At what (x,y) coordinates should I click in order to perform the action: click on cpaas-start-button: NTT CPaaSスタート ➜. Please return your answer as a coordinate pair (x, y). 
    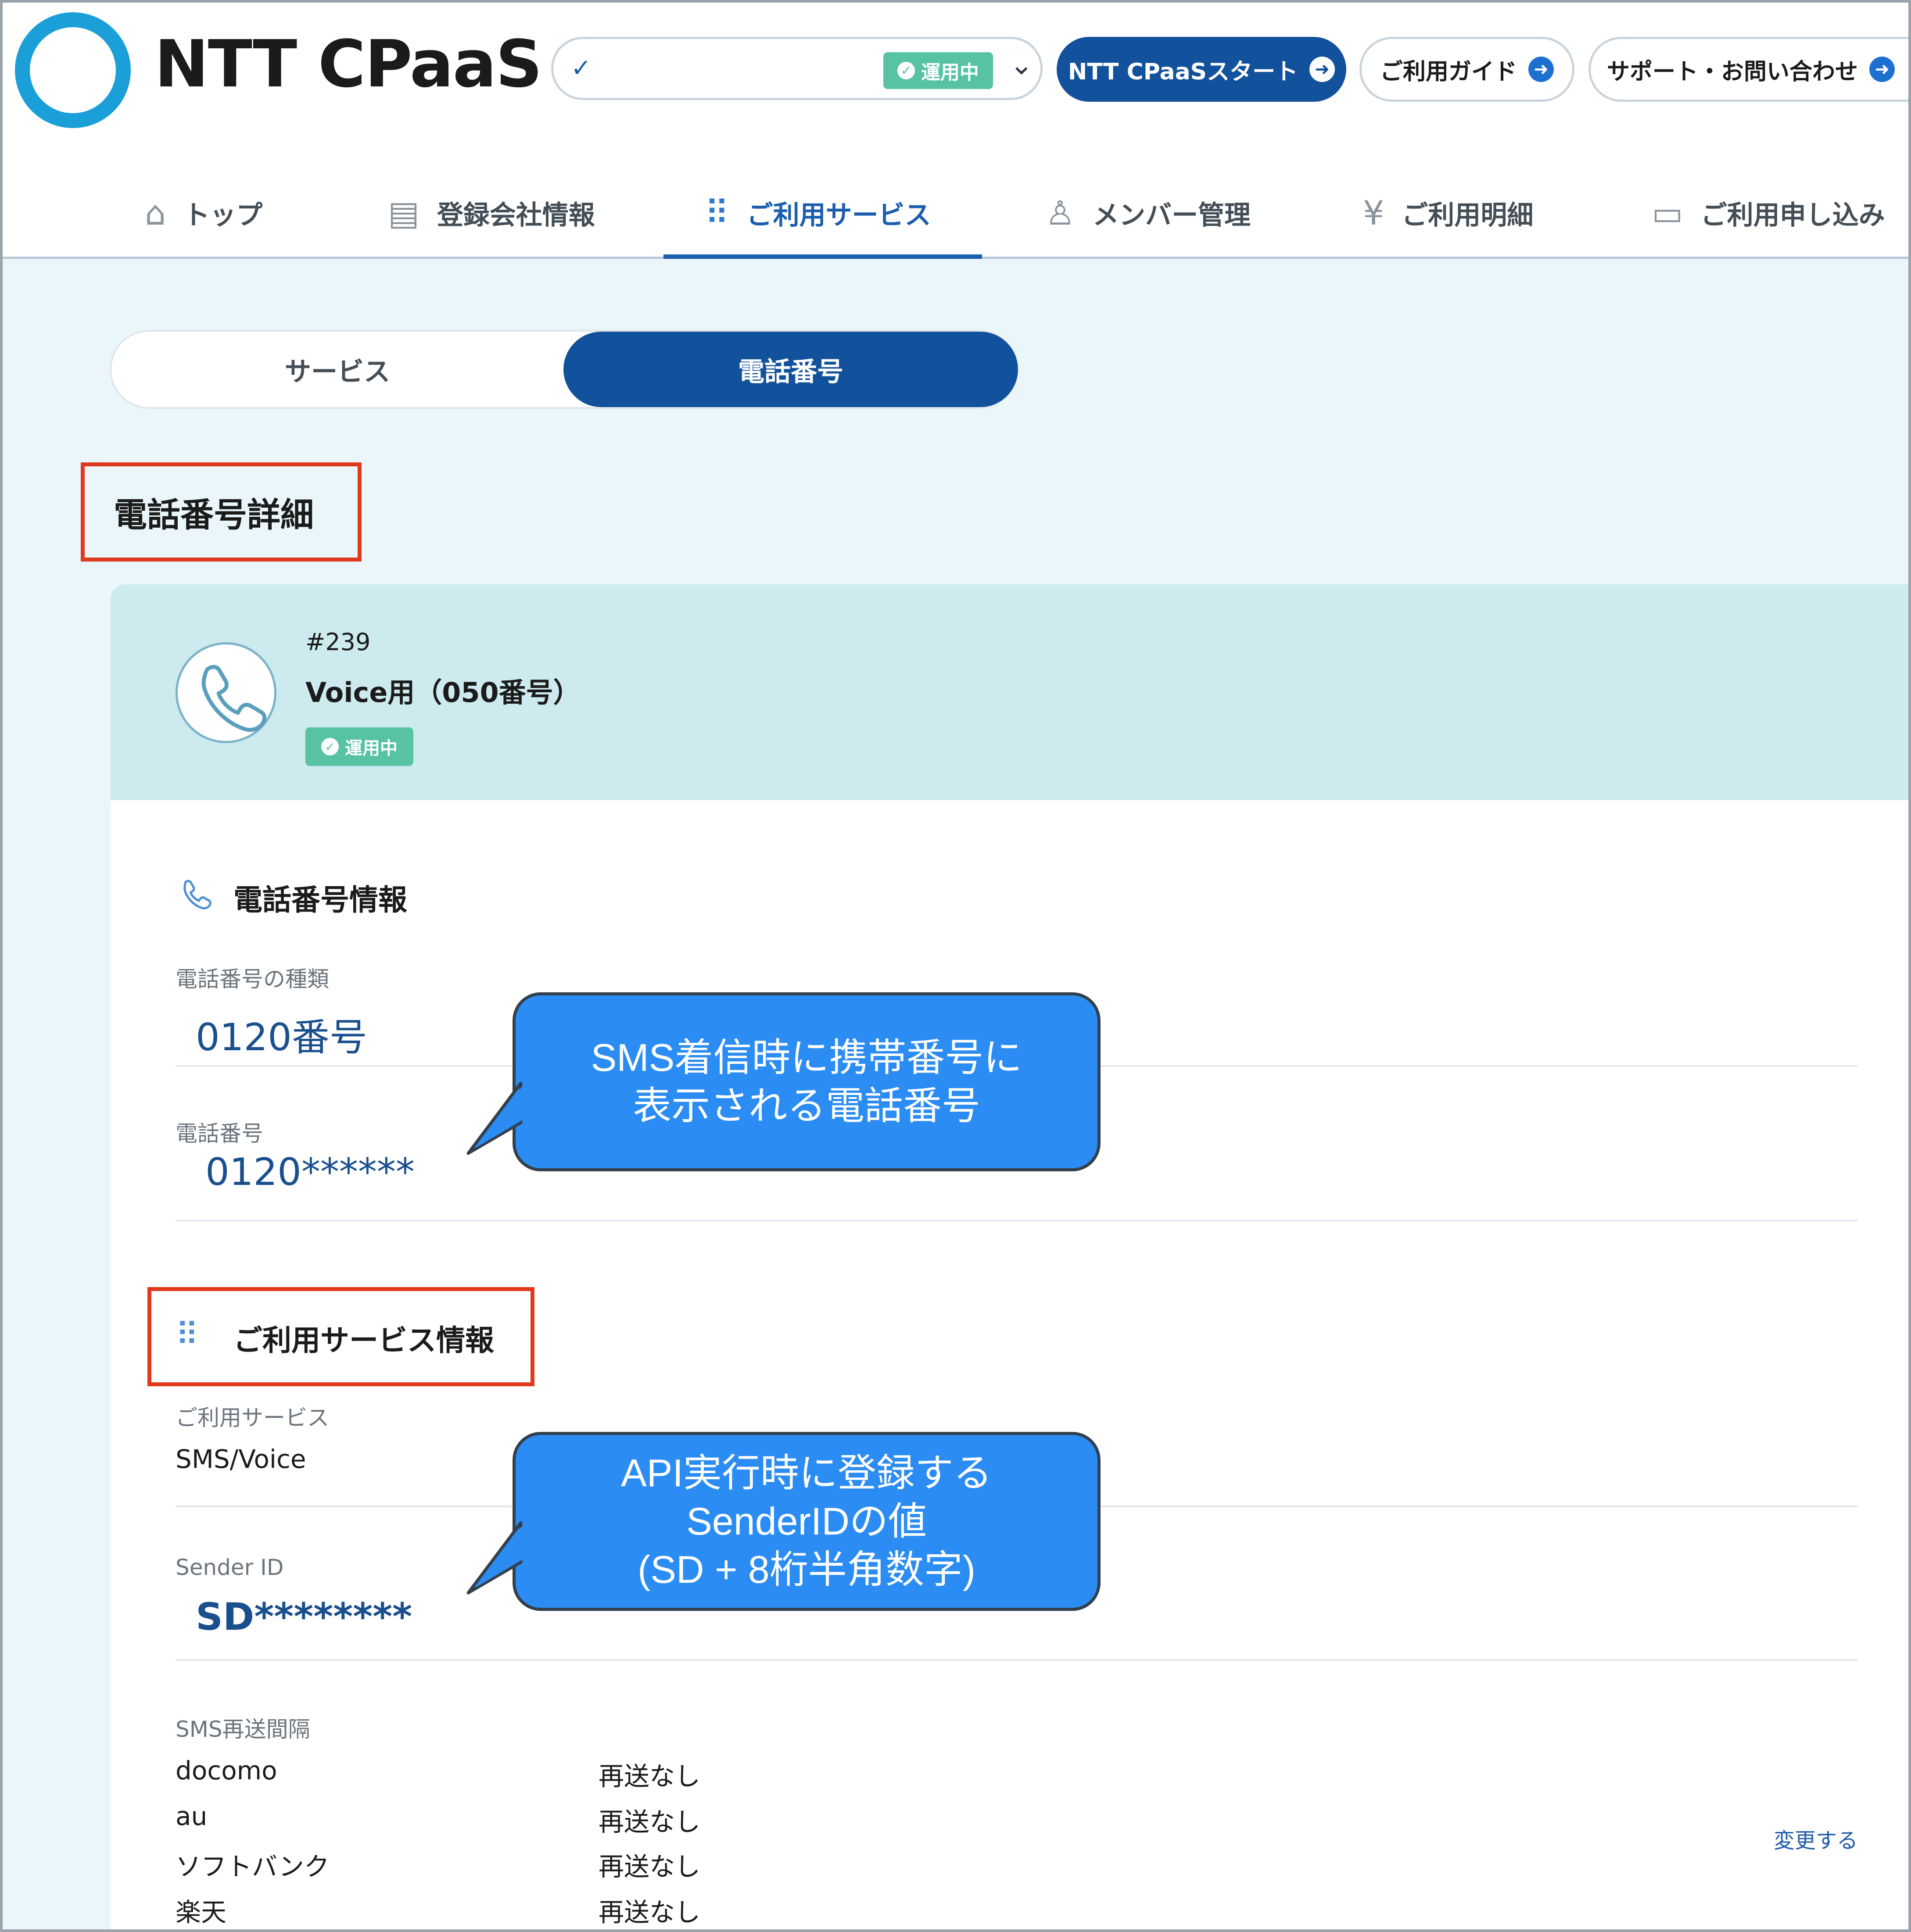
    Looking at the image, I should click on (1201, 69).